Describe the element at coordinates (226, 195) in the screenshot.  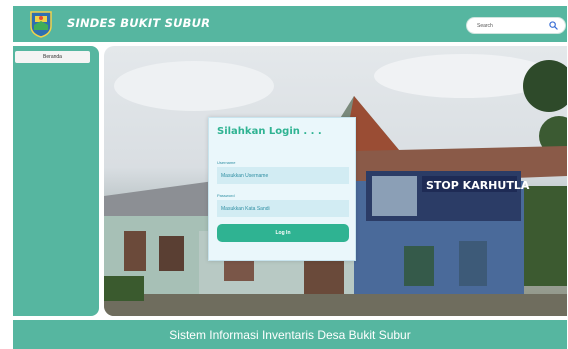
I see `password-label: Password` at that location.